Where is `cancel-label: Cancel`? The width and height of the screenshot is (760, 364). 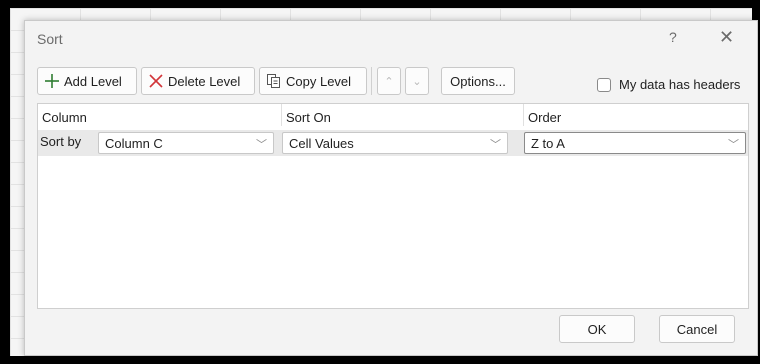
cancel-label: Cancel is located at coordinates (697, 329).